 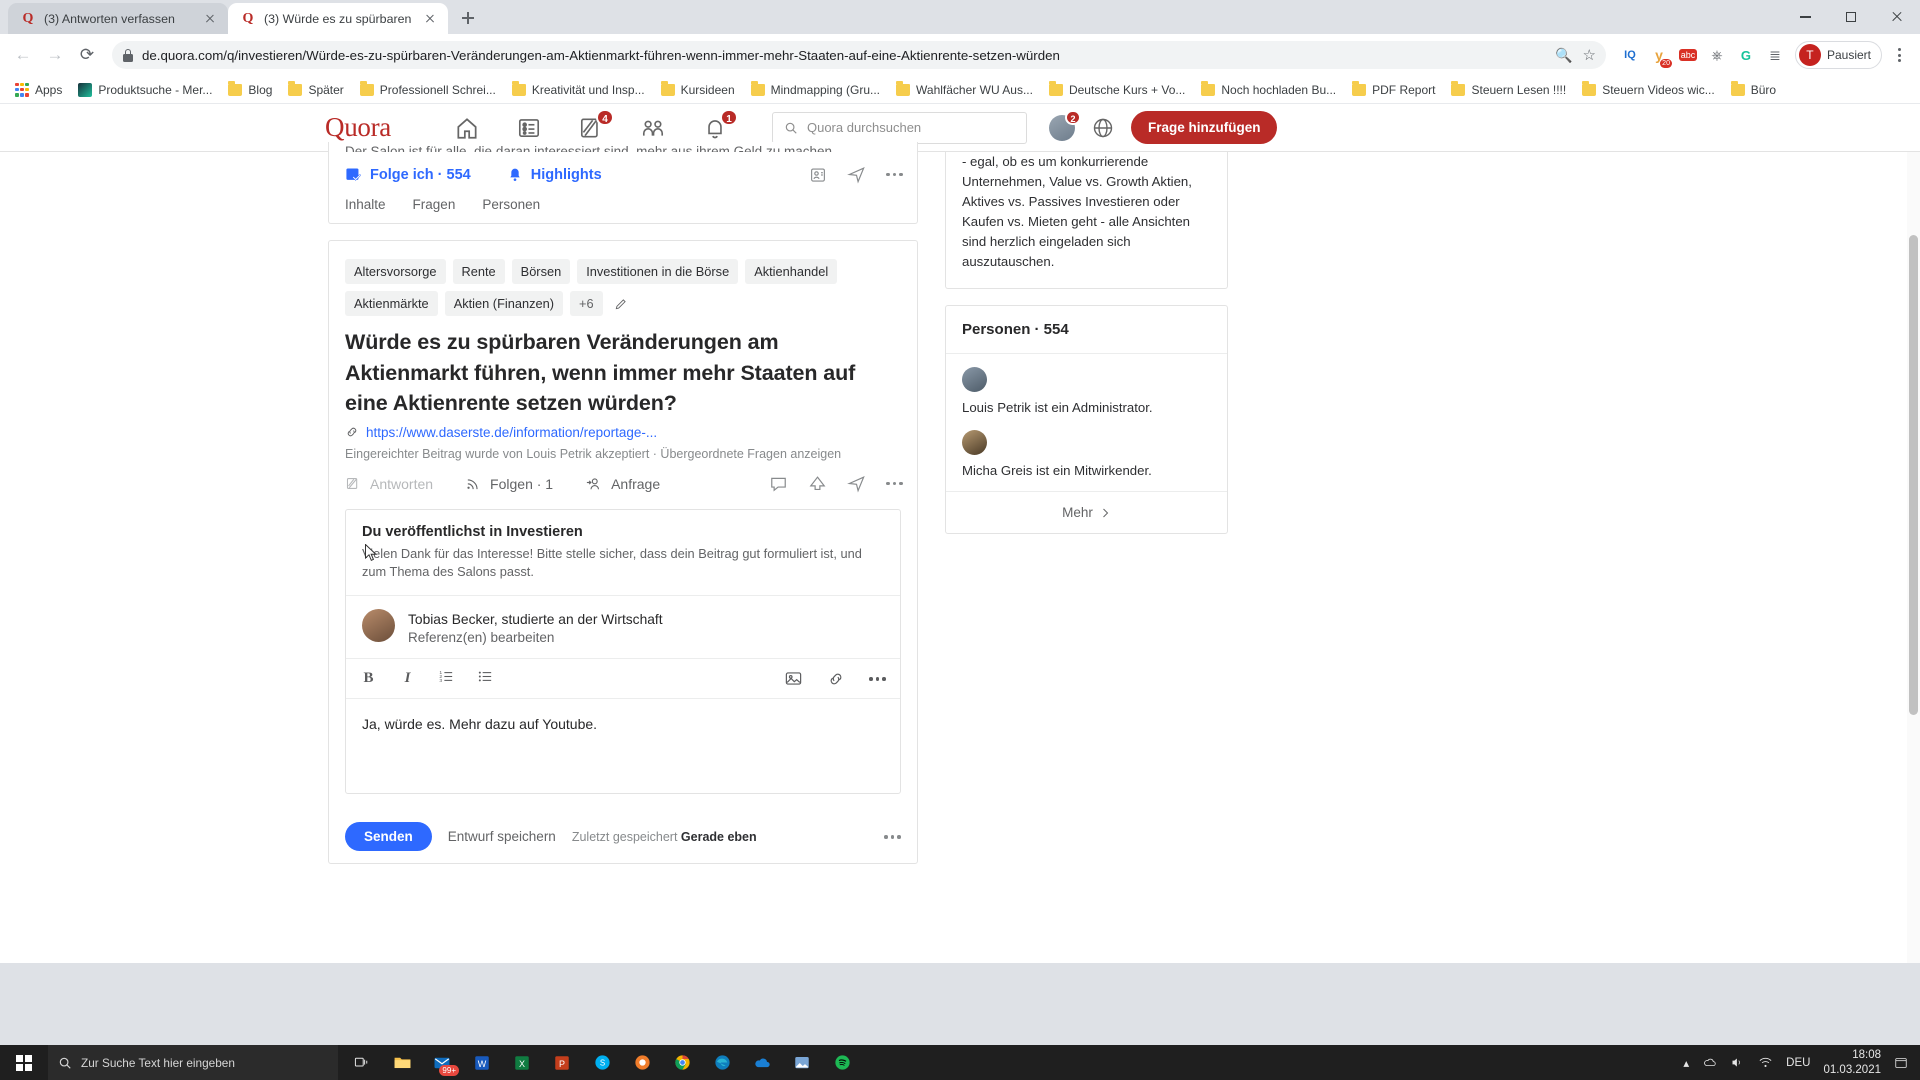 I want to click on insert-link-icon, so click(x=836, y=679).